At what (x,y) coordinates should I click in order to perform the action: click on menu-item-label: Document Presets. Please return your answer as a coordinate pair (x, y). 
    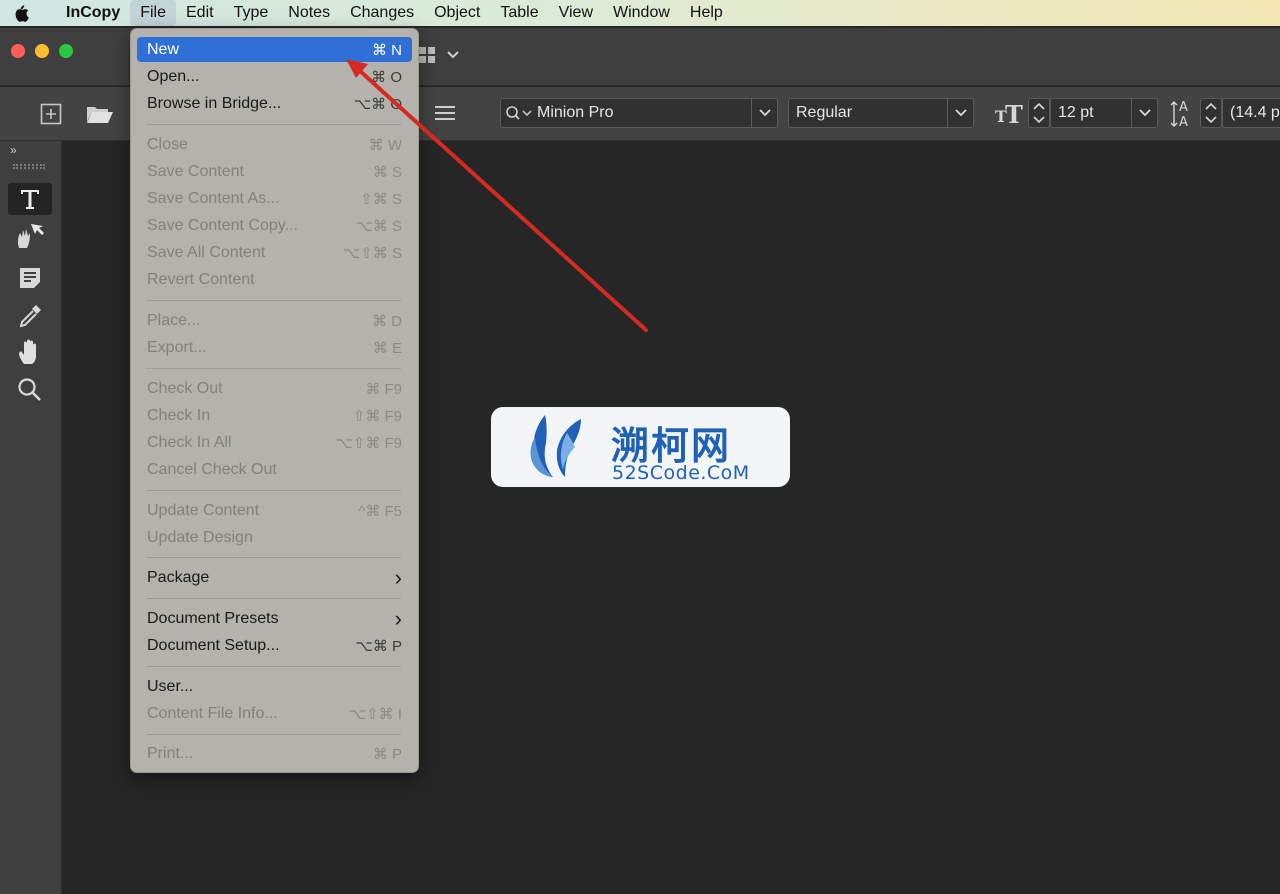
    Looking at the image, I should click on (213, 618).